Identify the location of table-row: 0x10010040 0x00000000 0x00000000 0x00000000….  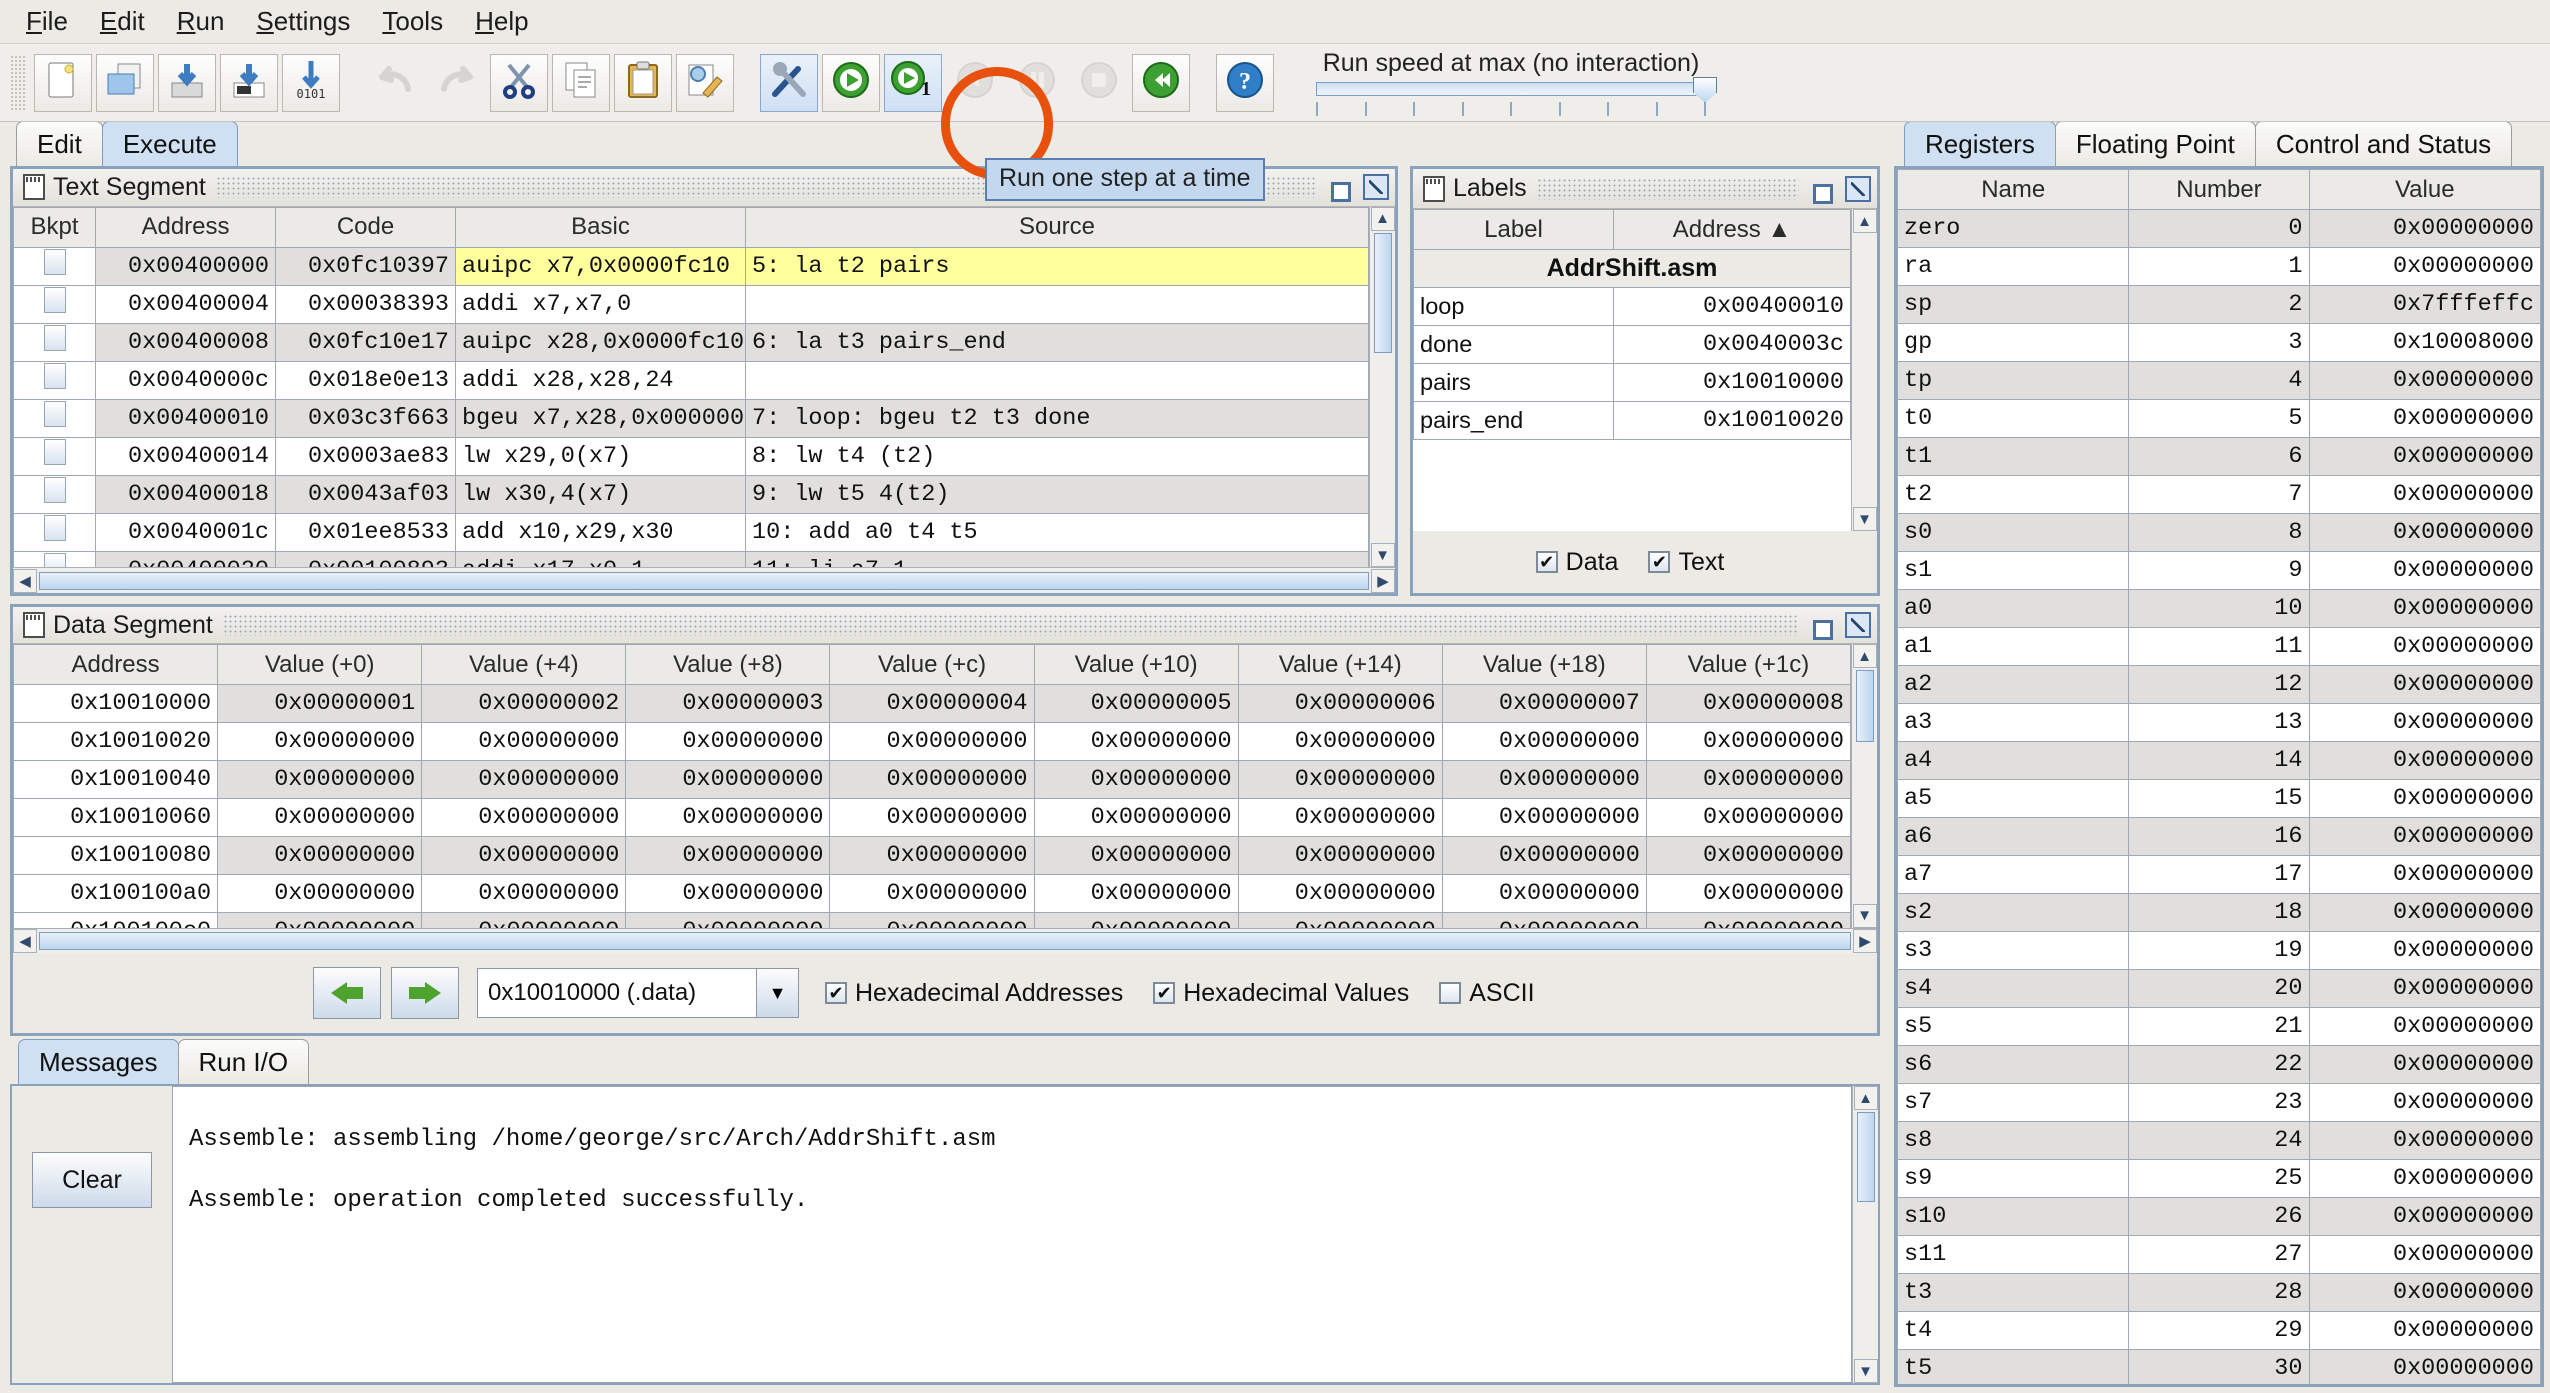
(932, 780).